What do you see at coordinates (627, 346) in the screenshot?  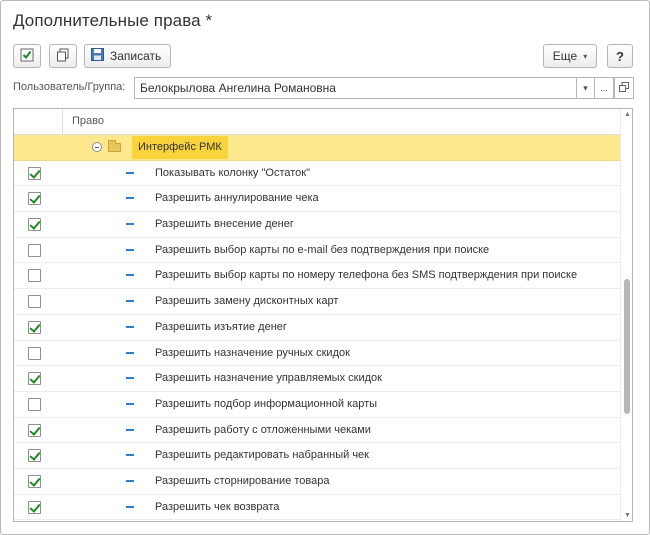 I see `scrollbar-thumb` at bounding box center [627, 346].